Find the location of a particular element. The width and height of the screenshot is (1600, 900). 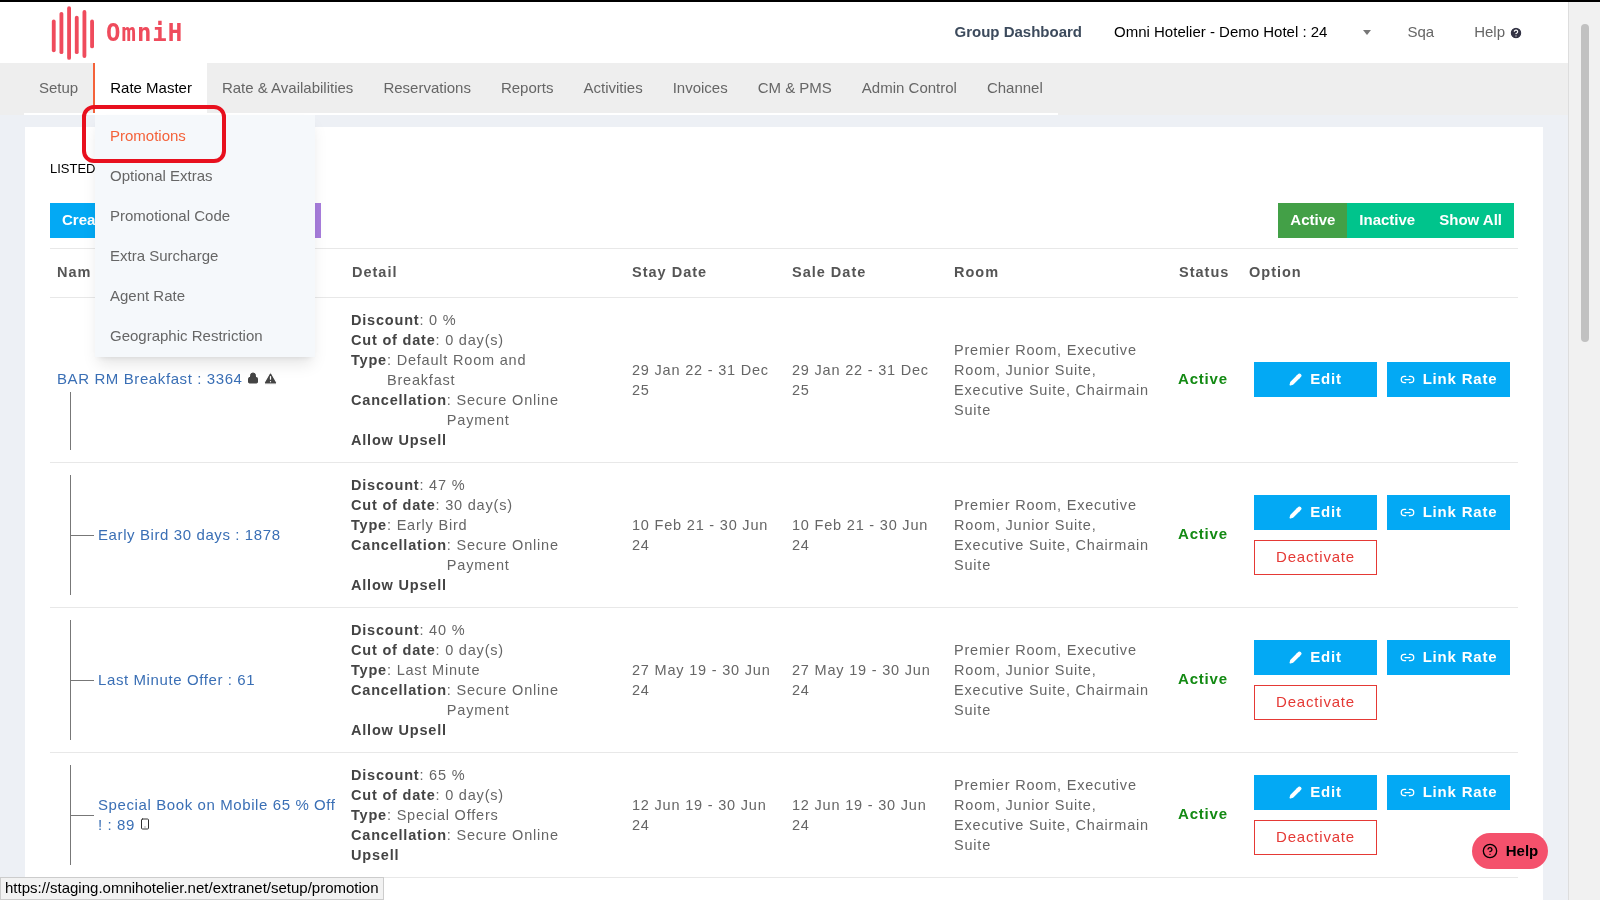

detail-value: : Default Room and Breakfast is located at coordinates (457, 370).